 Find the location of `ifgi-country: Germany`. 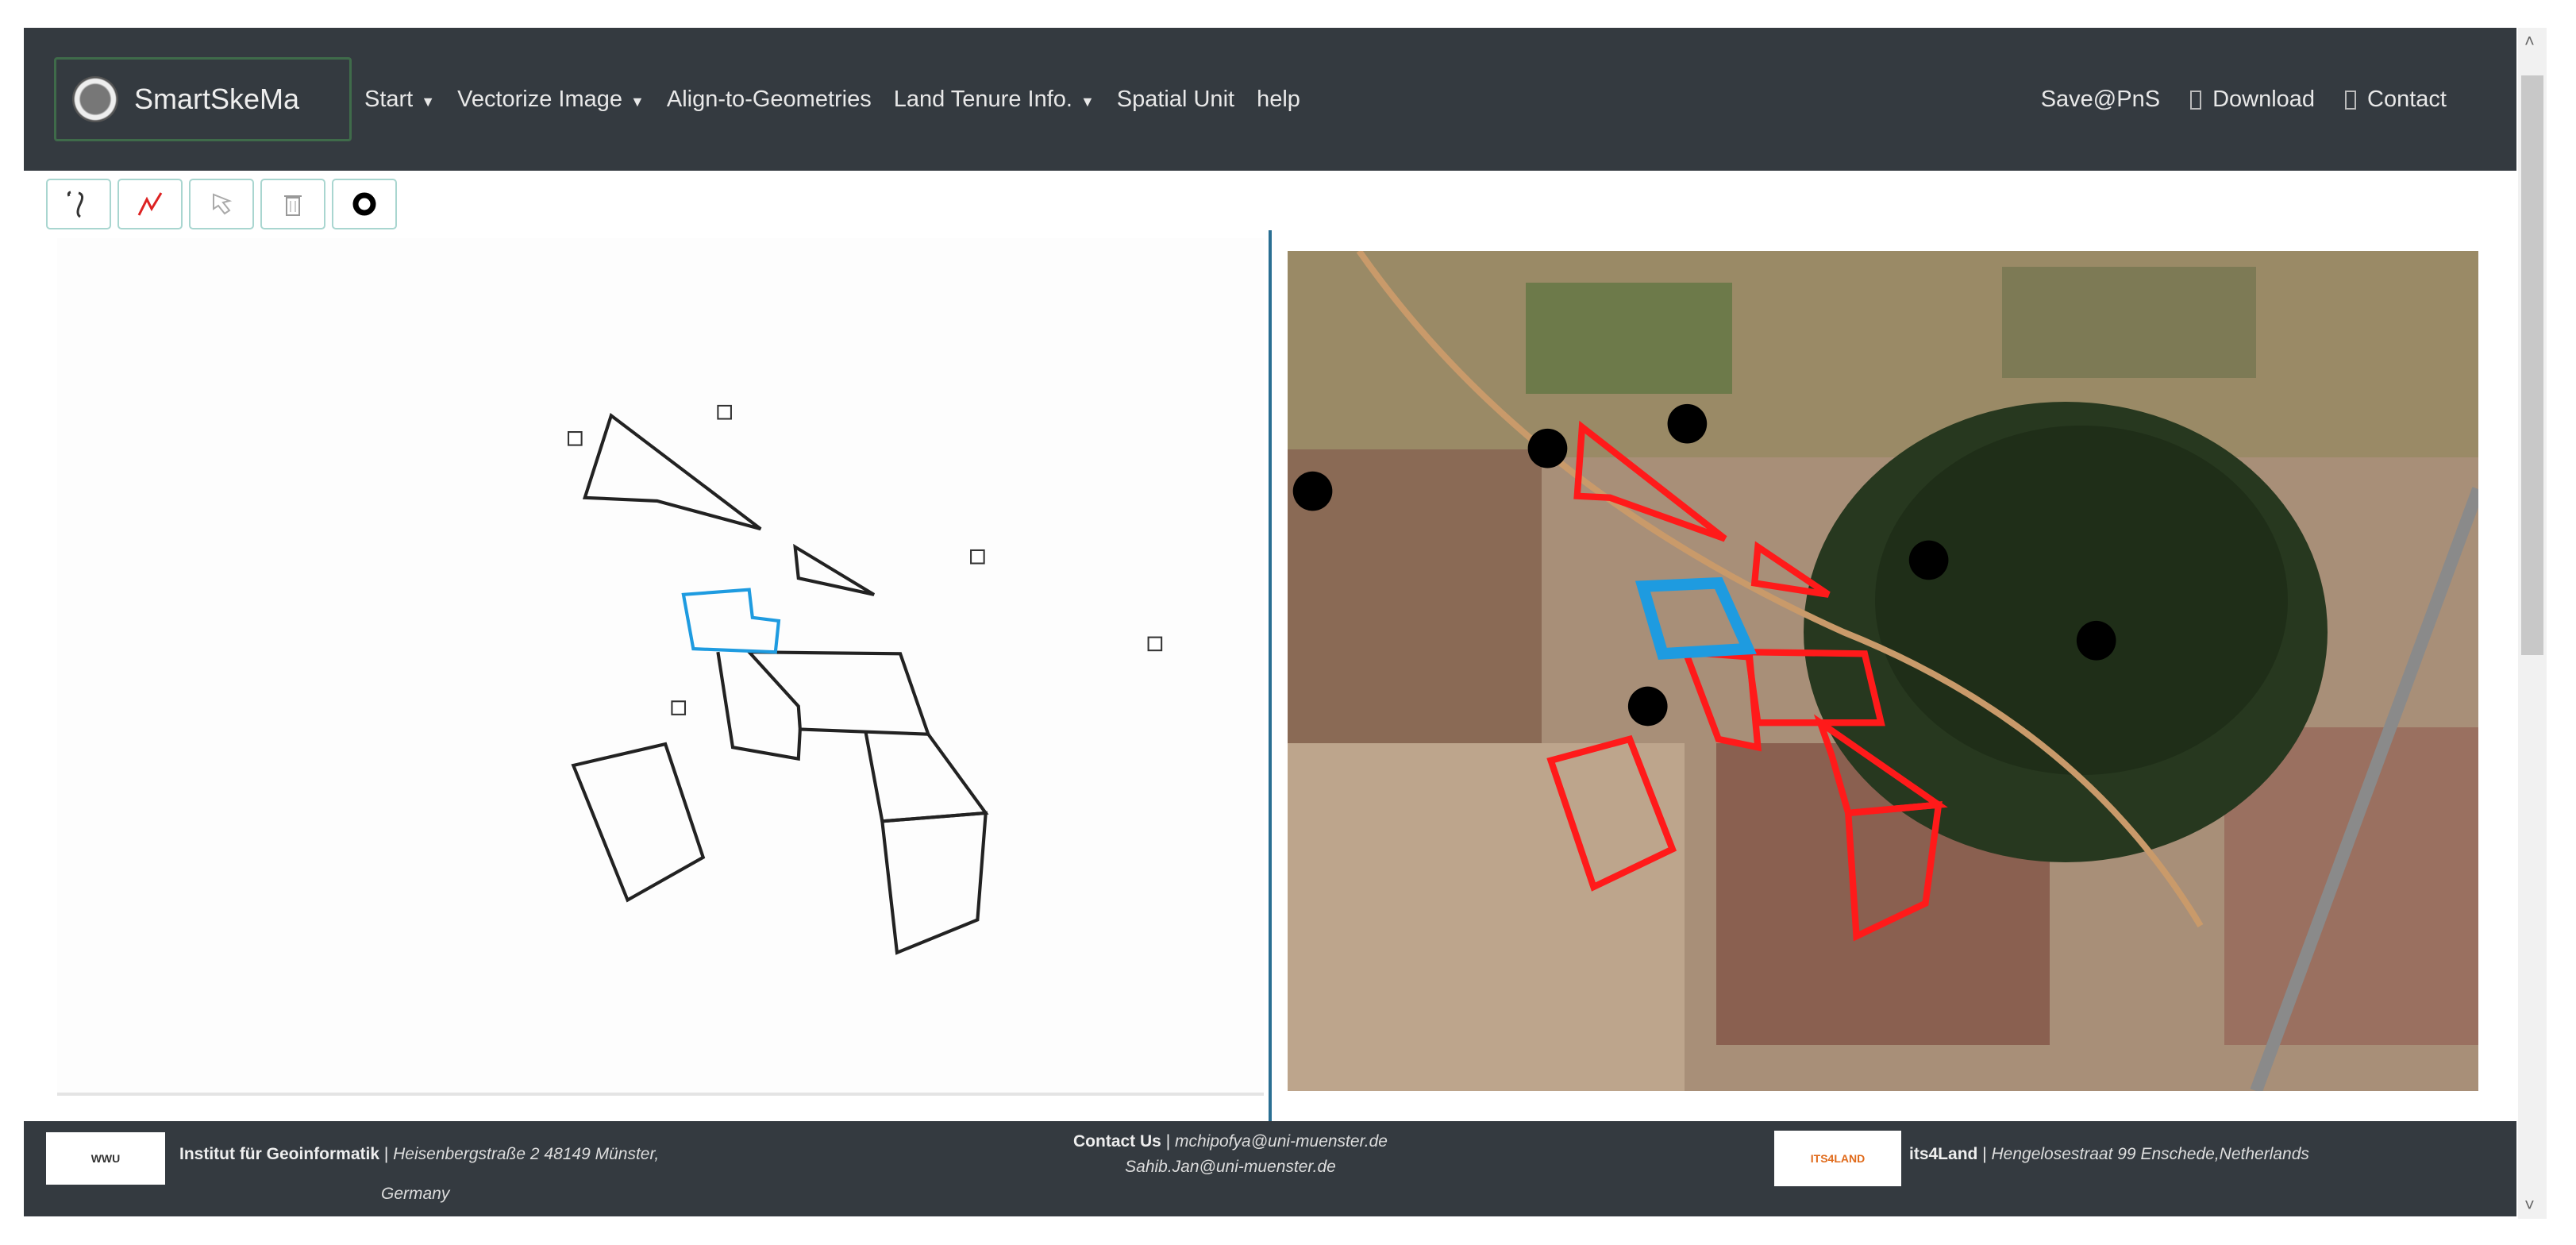

ifgi-country: Germany is located at coordinates (415, 1194).